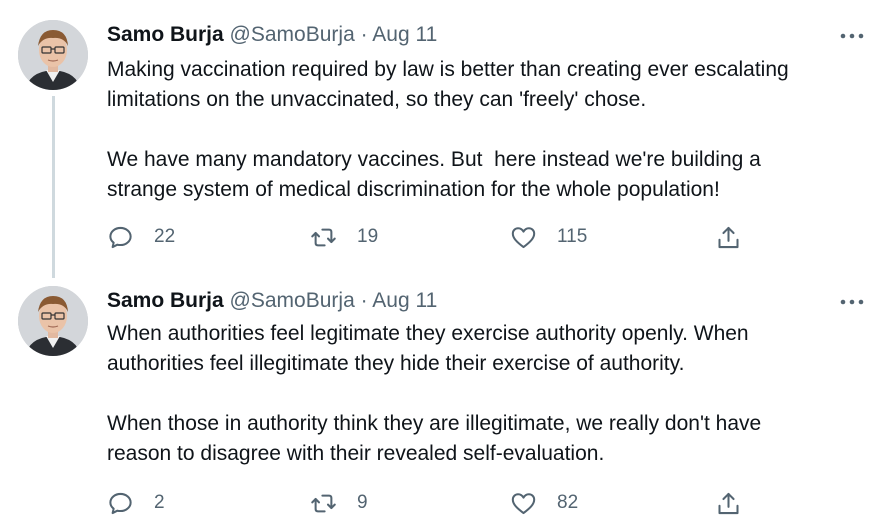 The image size is (884, 520). What do you see at coordinates (437, 237) in the screenshot?
I see `tweet-actions: 22 19 115` at bounding box center [437, 237].